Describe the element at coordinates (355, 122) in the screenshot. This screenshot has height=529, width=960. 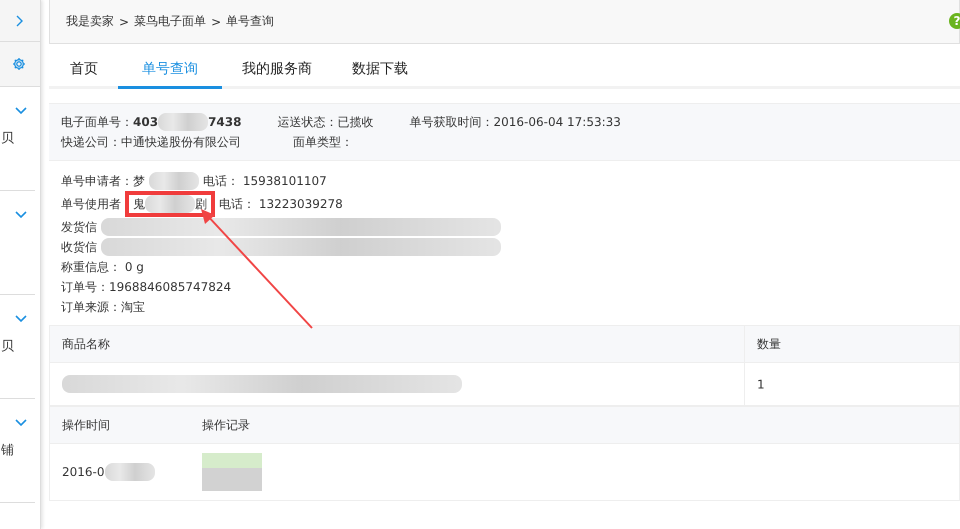
I see `field-value: 已揽收` at that location.